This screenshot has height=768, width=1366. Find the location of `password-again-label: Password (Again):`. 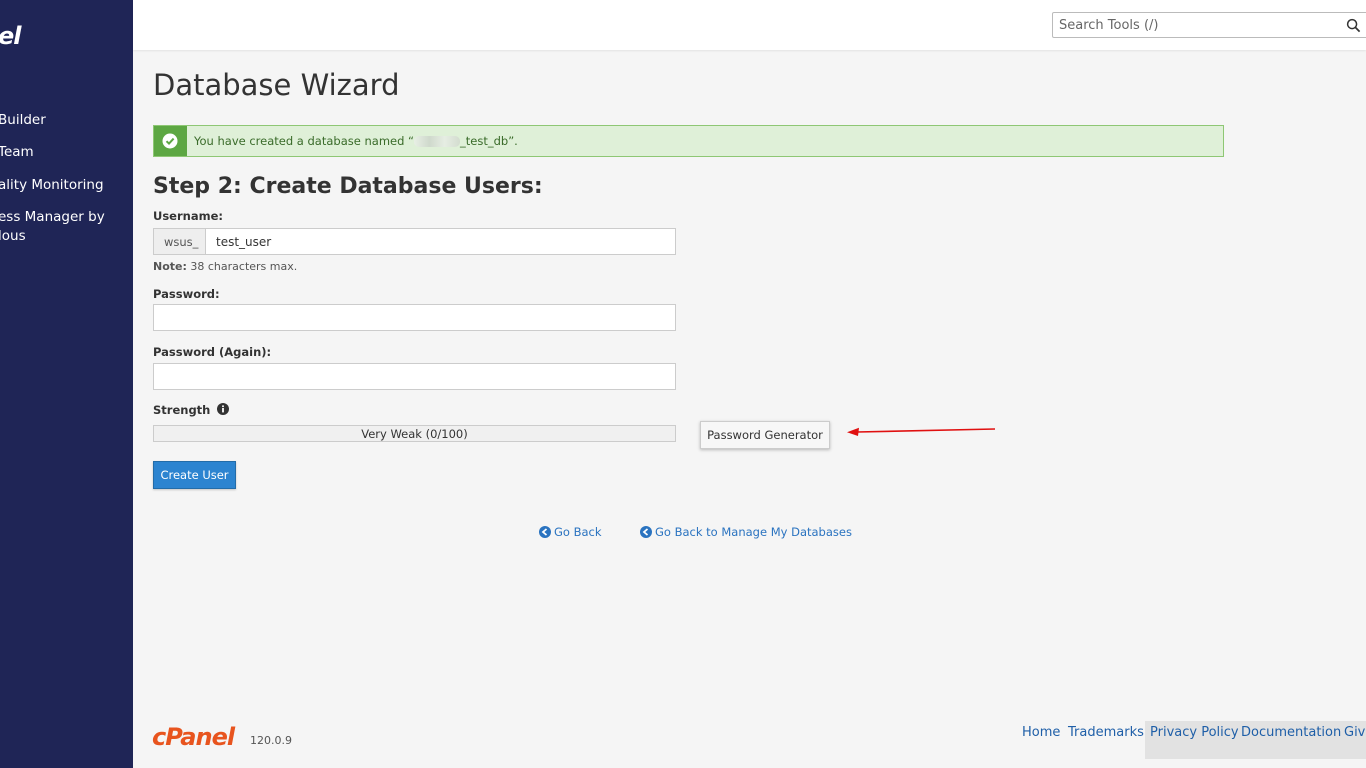

password-again-label: Password (Again): is located at coordinates (212, 352).